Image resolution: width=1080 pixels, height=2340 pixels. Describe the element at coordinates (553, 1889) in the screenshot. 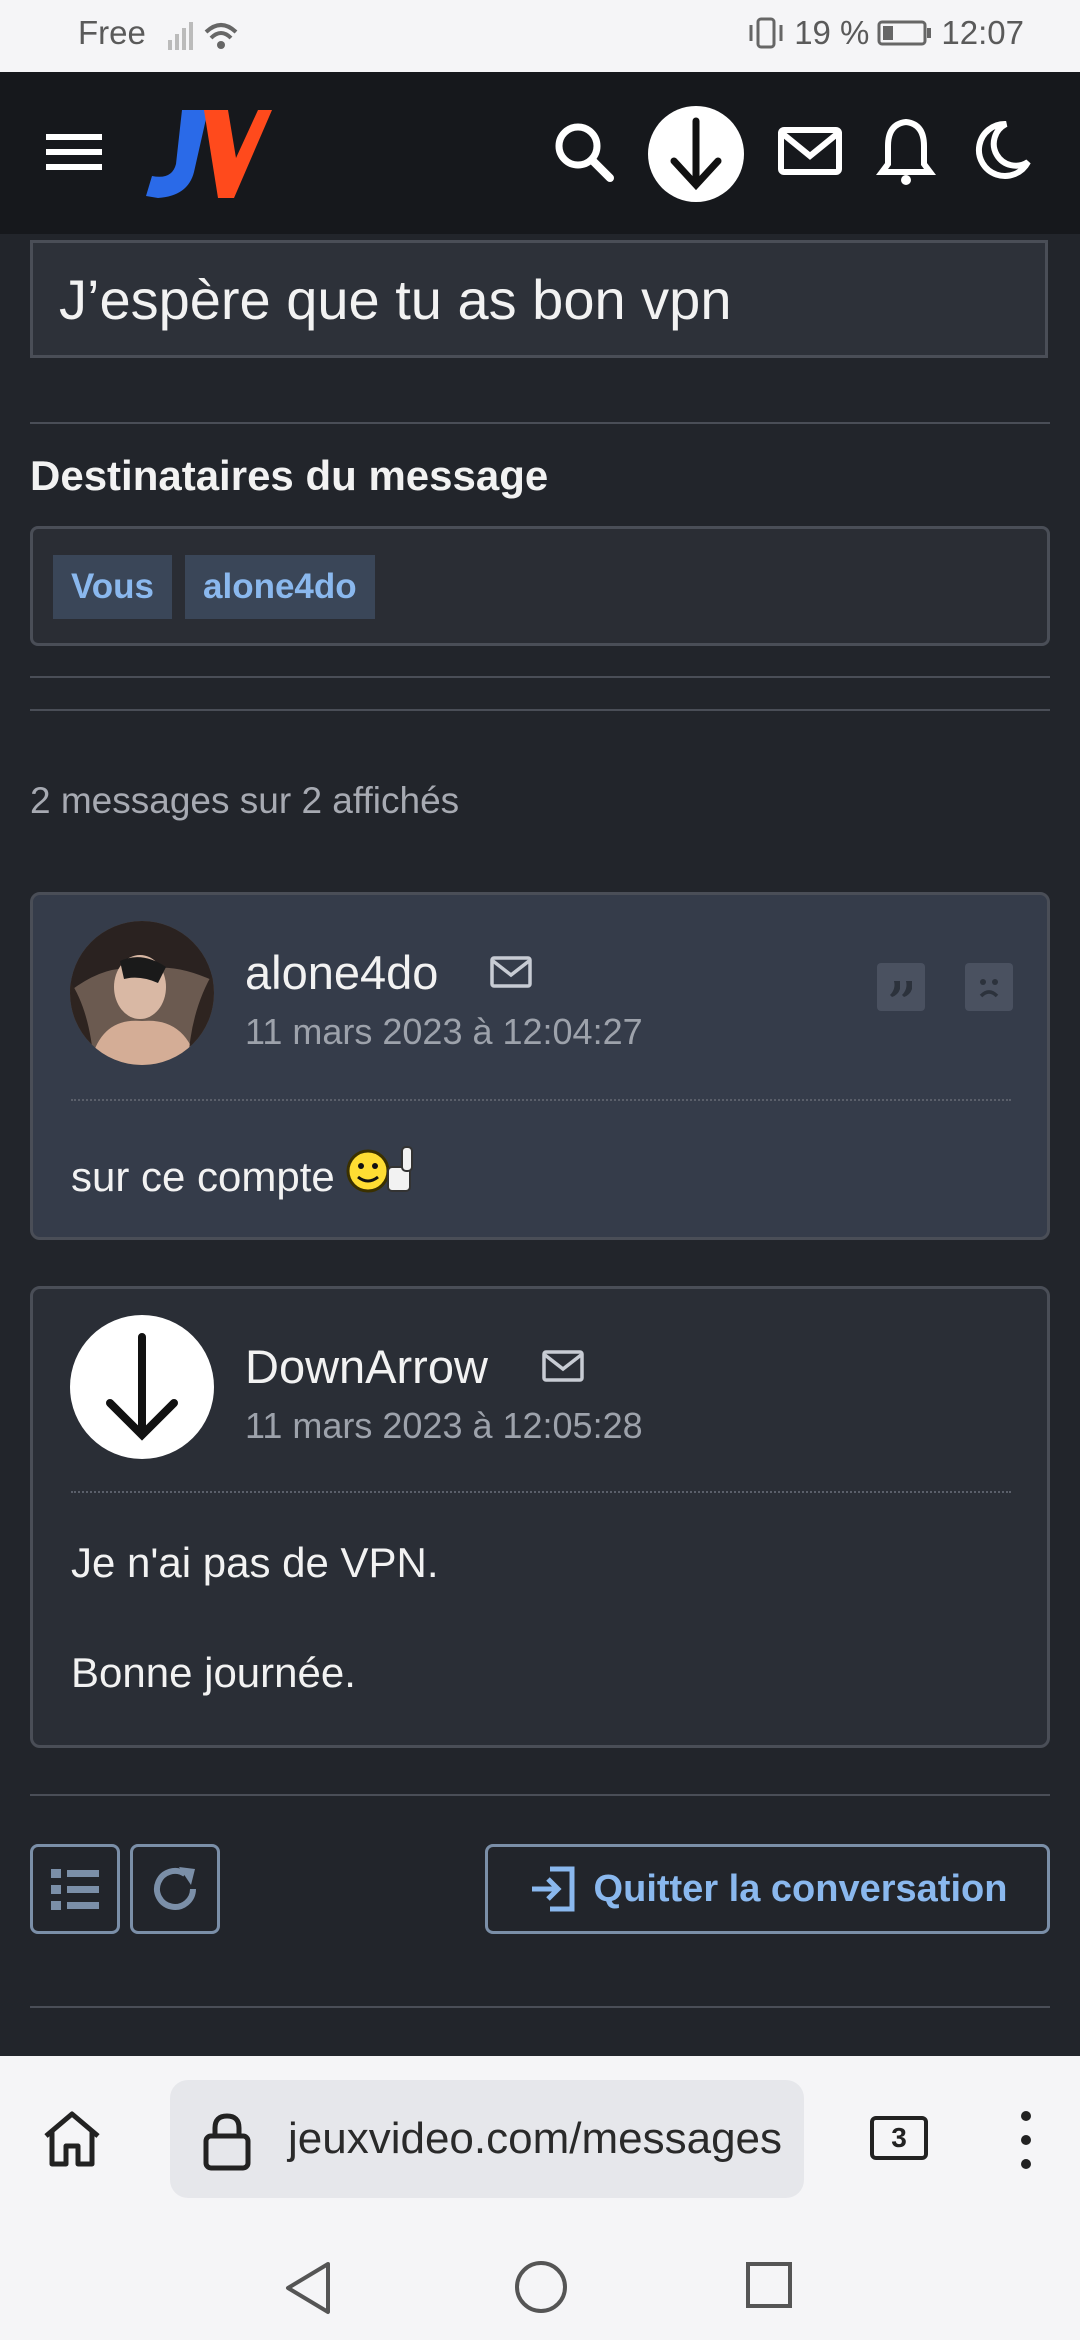

I see `exit-door-icon` at that location.